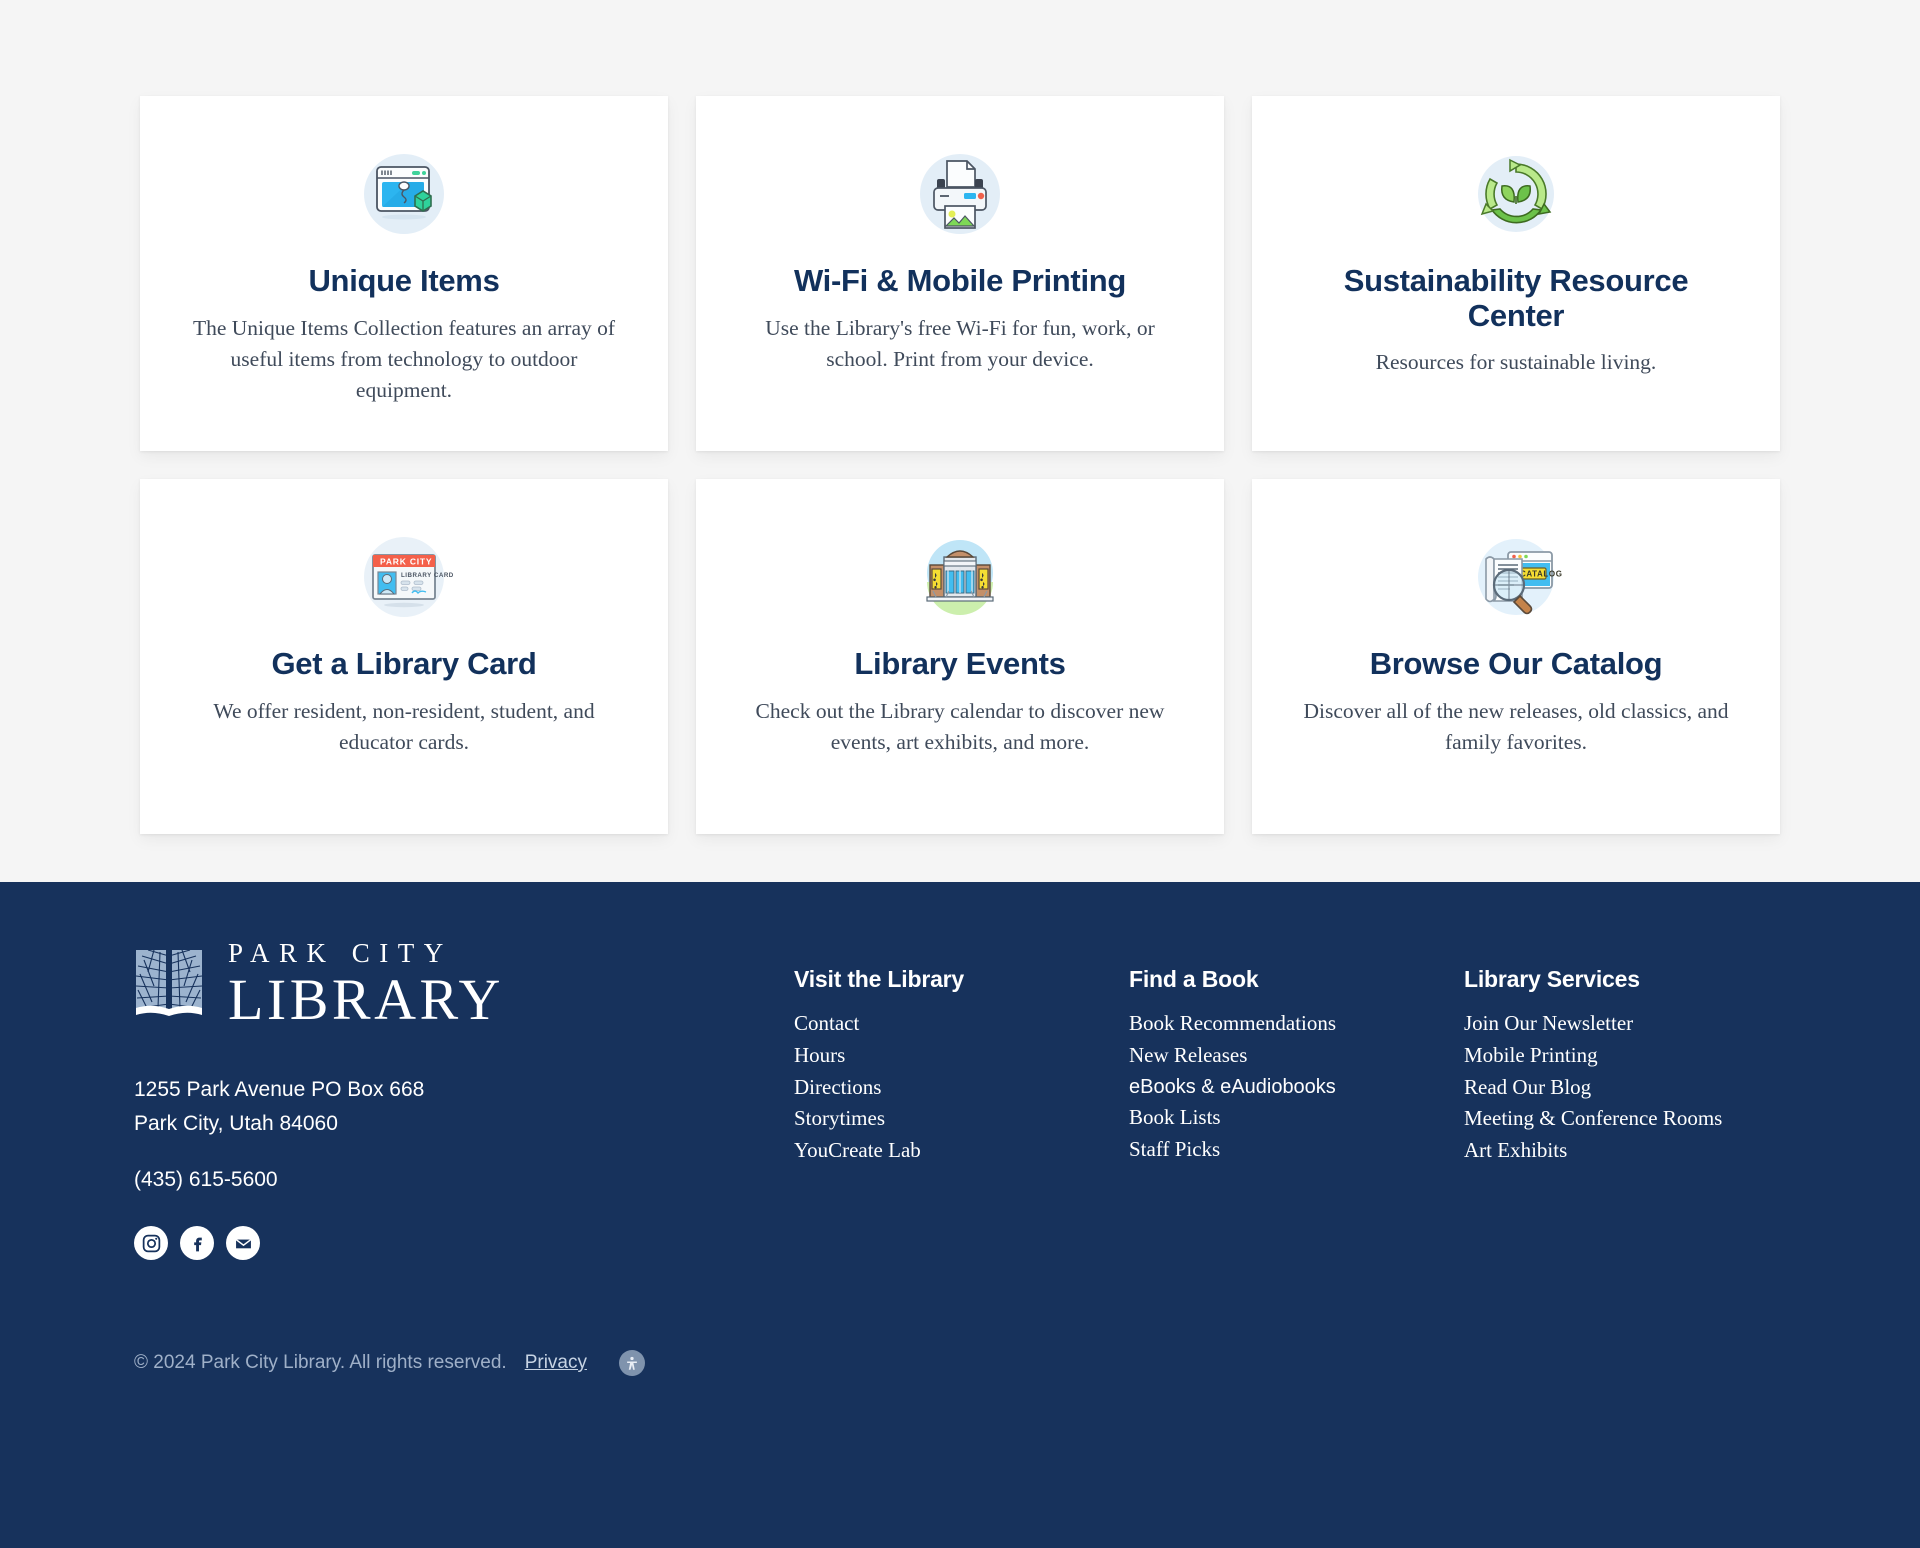 Image resolution: width=1920 pixels, height=1548 pixels. I want to click on footer-link-directions: Directions, so click(961, 1088).